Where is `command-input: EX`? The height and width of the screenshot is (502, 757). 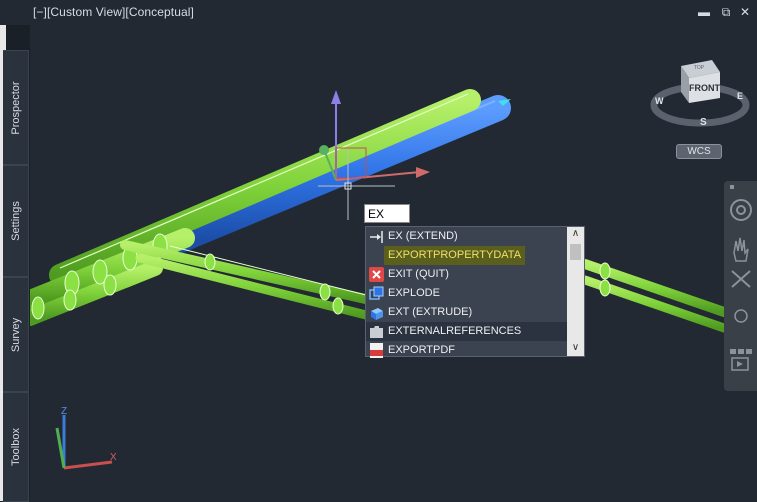 command-input: EX is located at coordinates (387, 213).